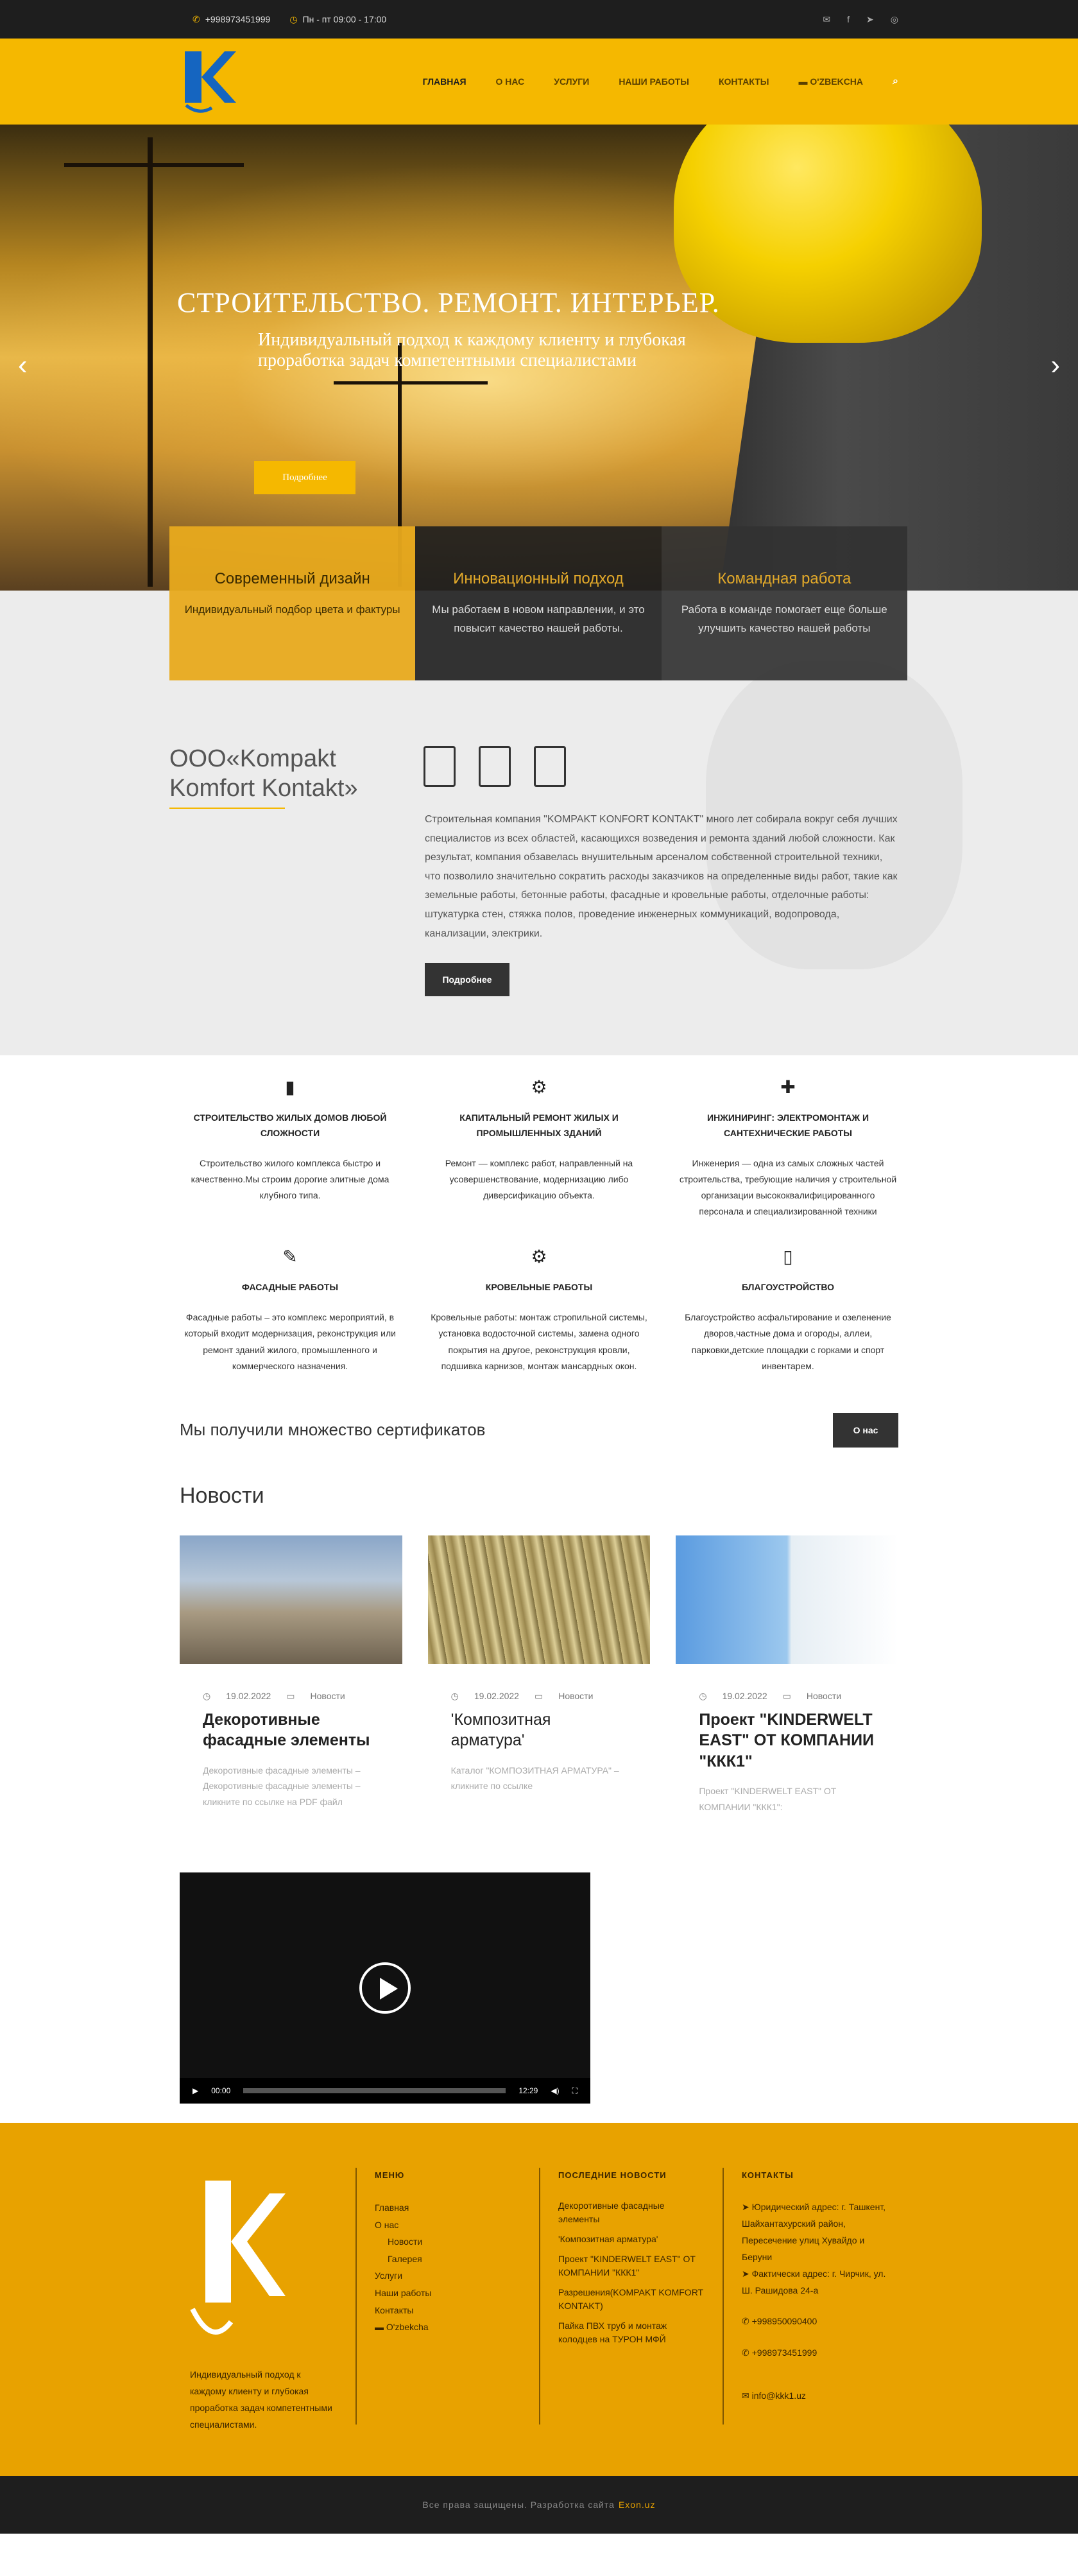  I want to click on instagram-icon: ◎, so click(895, 20).